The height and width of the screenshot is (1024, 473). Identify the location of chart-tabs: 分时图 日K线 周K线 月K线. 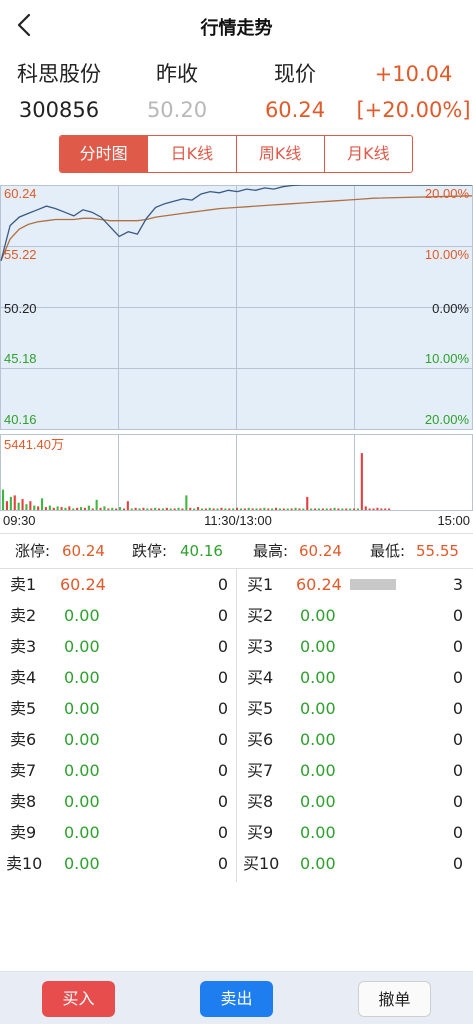
(236, 154).